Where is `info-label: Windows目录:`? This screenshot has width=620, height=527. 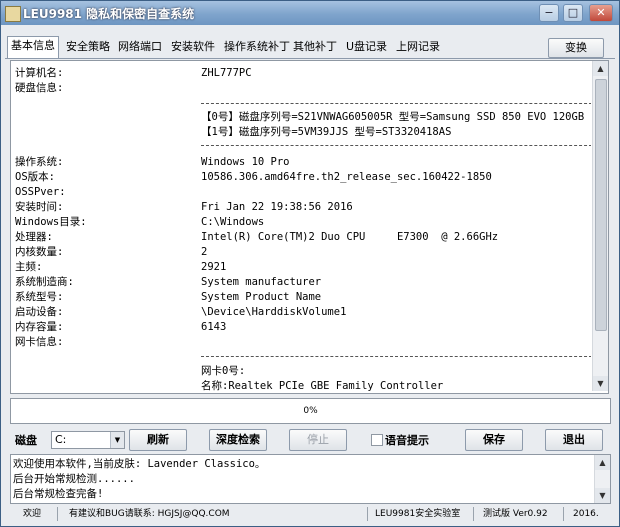 info-label: Windows目录: is located at coordinates (51, 222).